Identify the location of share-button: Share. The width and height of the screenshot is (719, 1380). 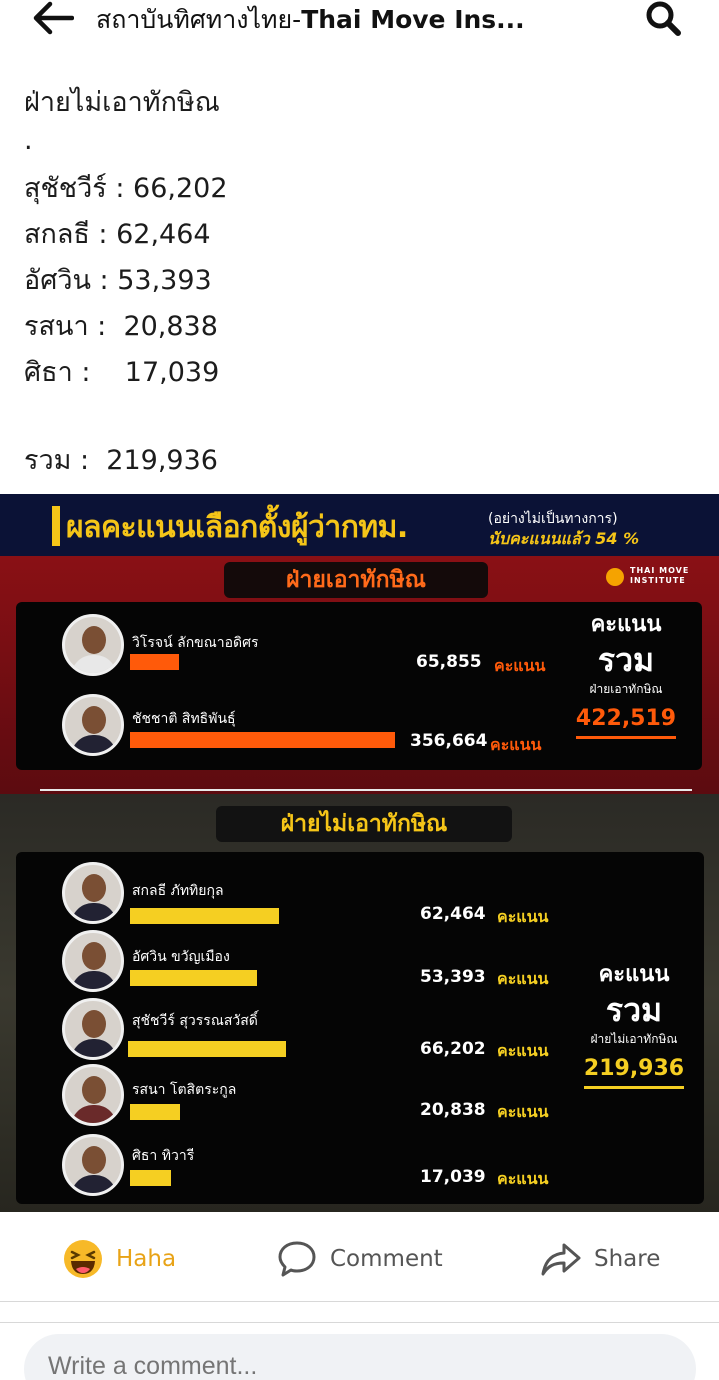
(600, 1259).